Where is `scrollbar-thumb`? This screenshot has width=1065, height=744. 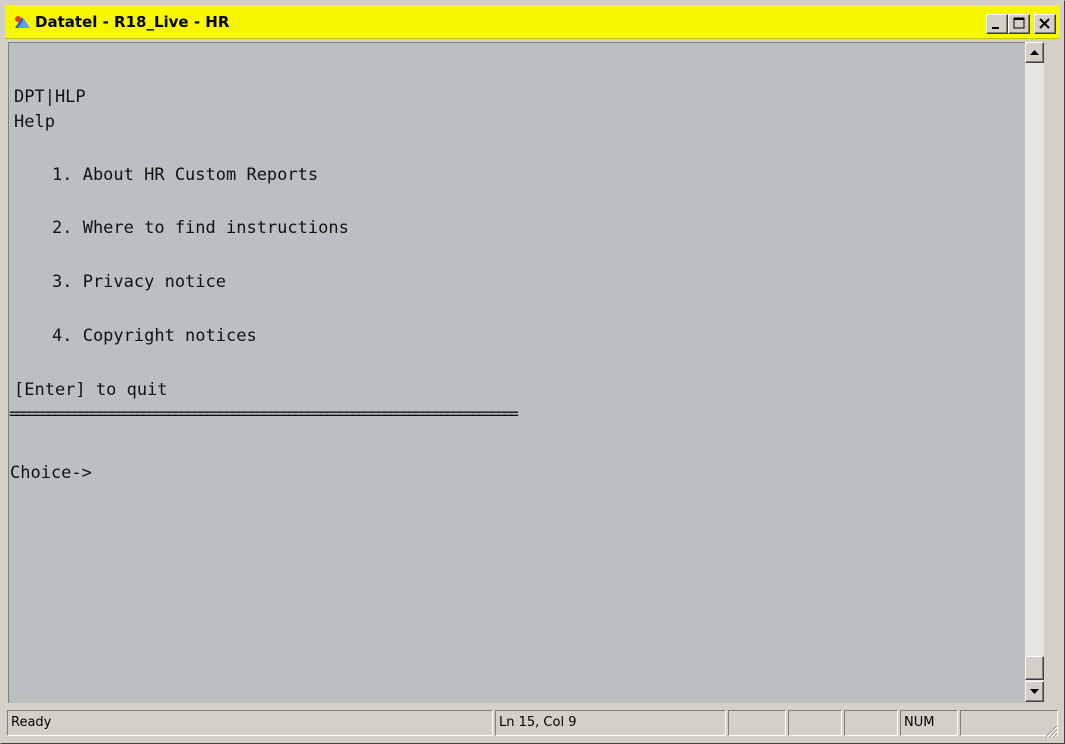 scrollbar-thumb is located at coordinates (1034, 668).